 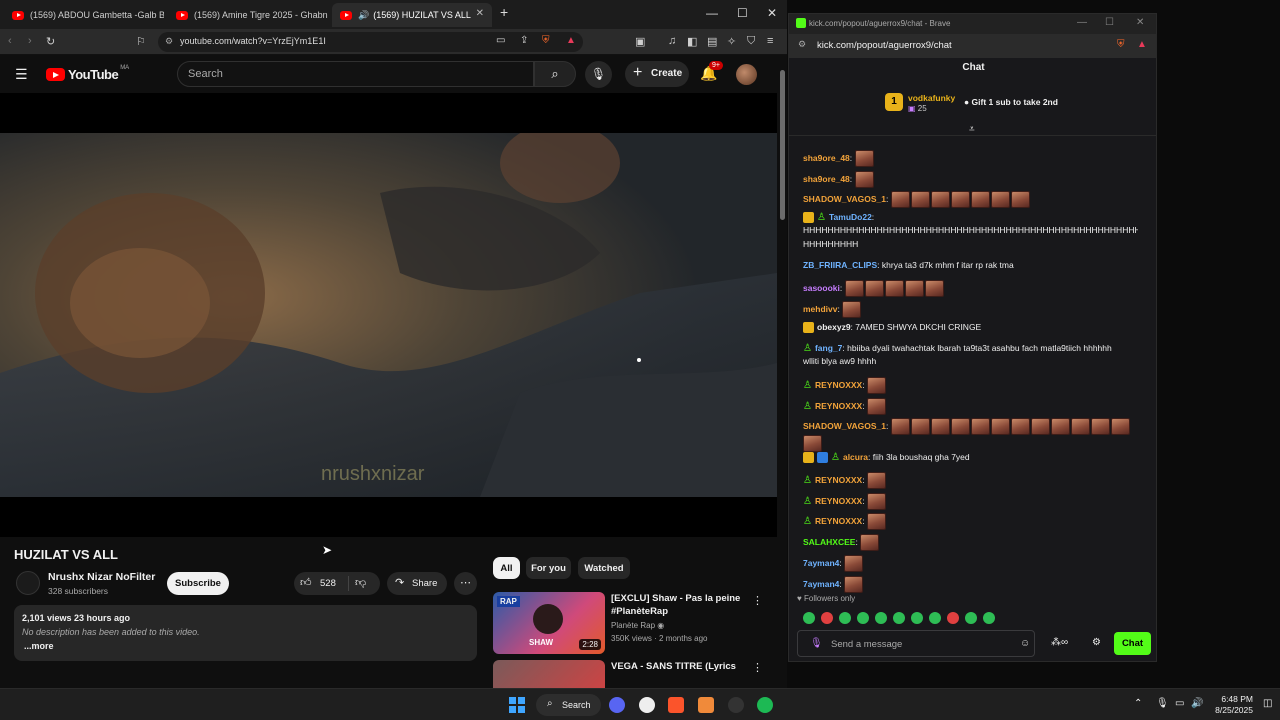 What do you see at coordinates (1229, 705) in the screenshot?
I see `taskbar-clock: 6:48 PM 8/25/2025` at bounding box center [1229, 705].